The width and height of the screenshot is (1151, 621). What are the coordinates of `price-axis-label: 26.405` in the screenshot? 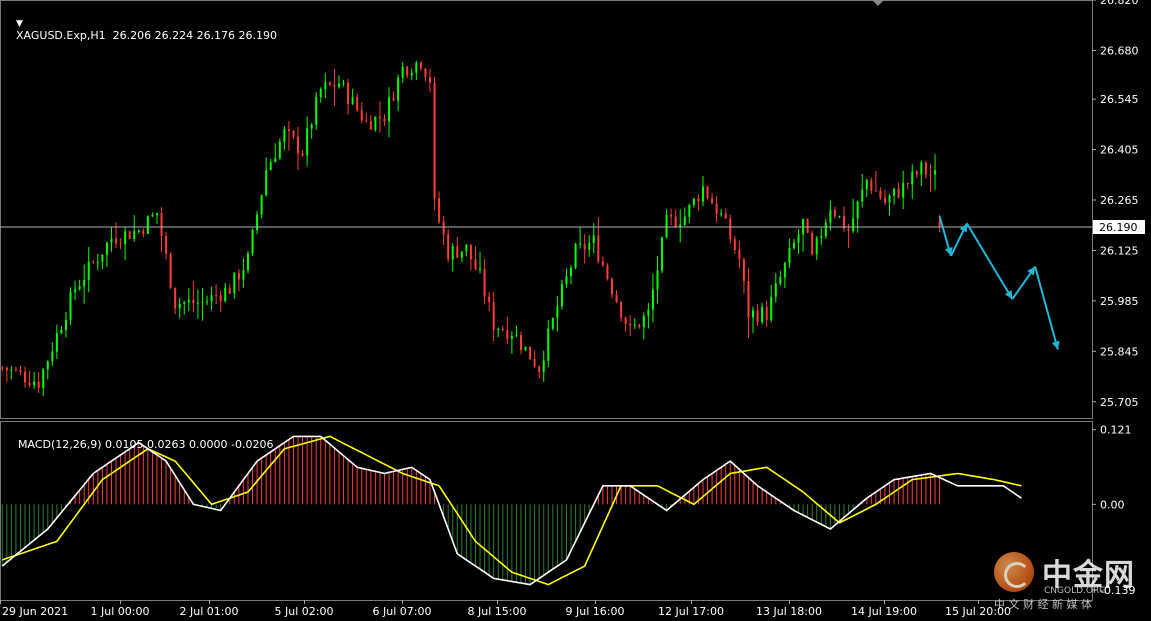 It's located at (1119, 150).